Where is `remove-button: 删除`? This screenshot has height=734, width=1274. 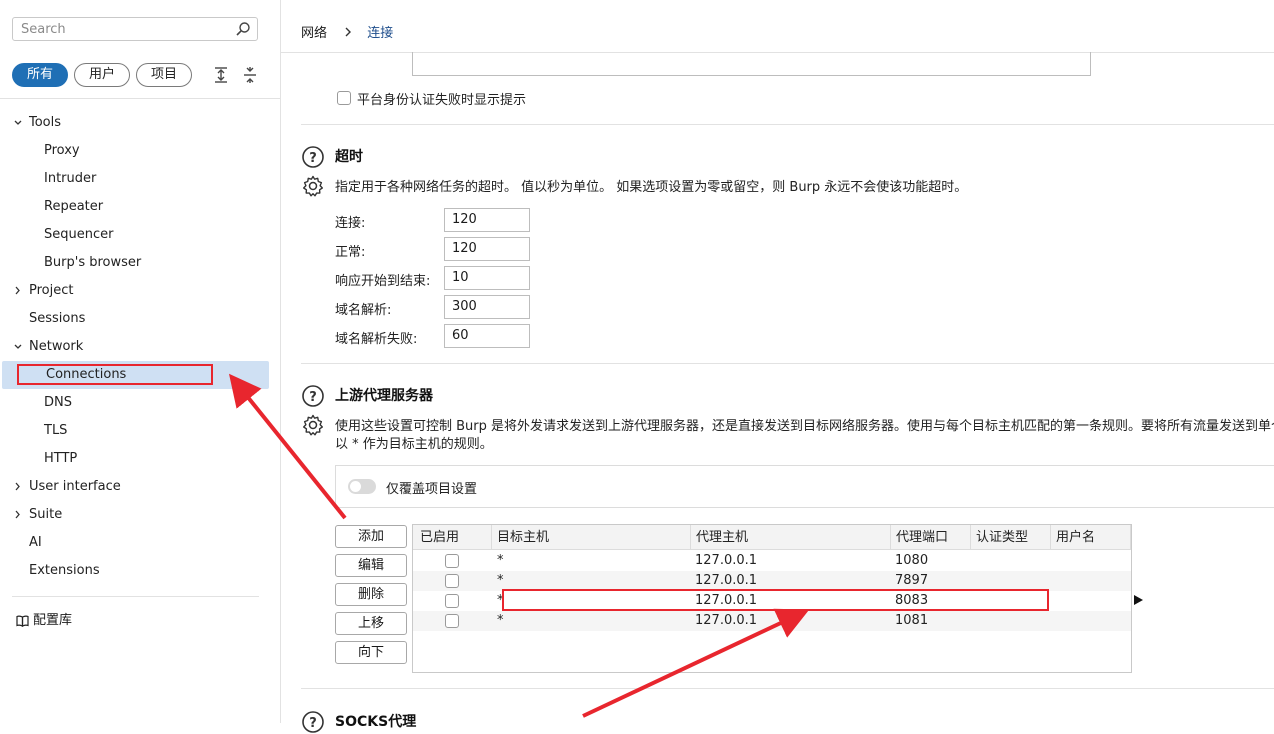
remove-button: 删除 is located at coordinates (371, 594).